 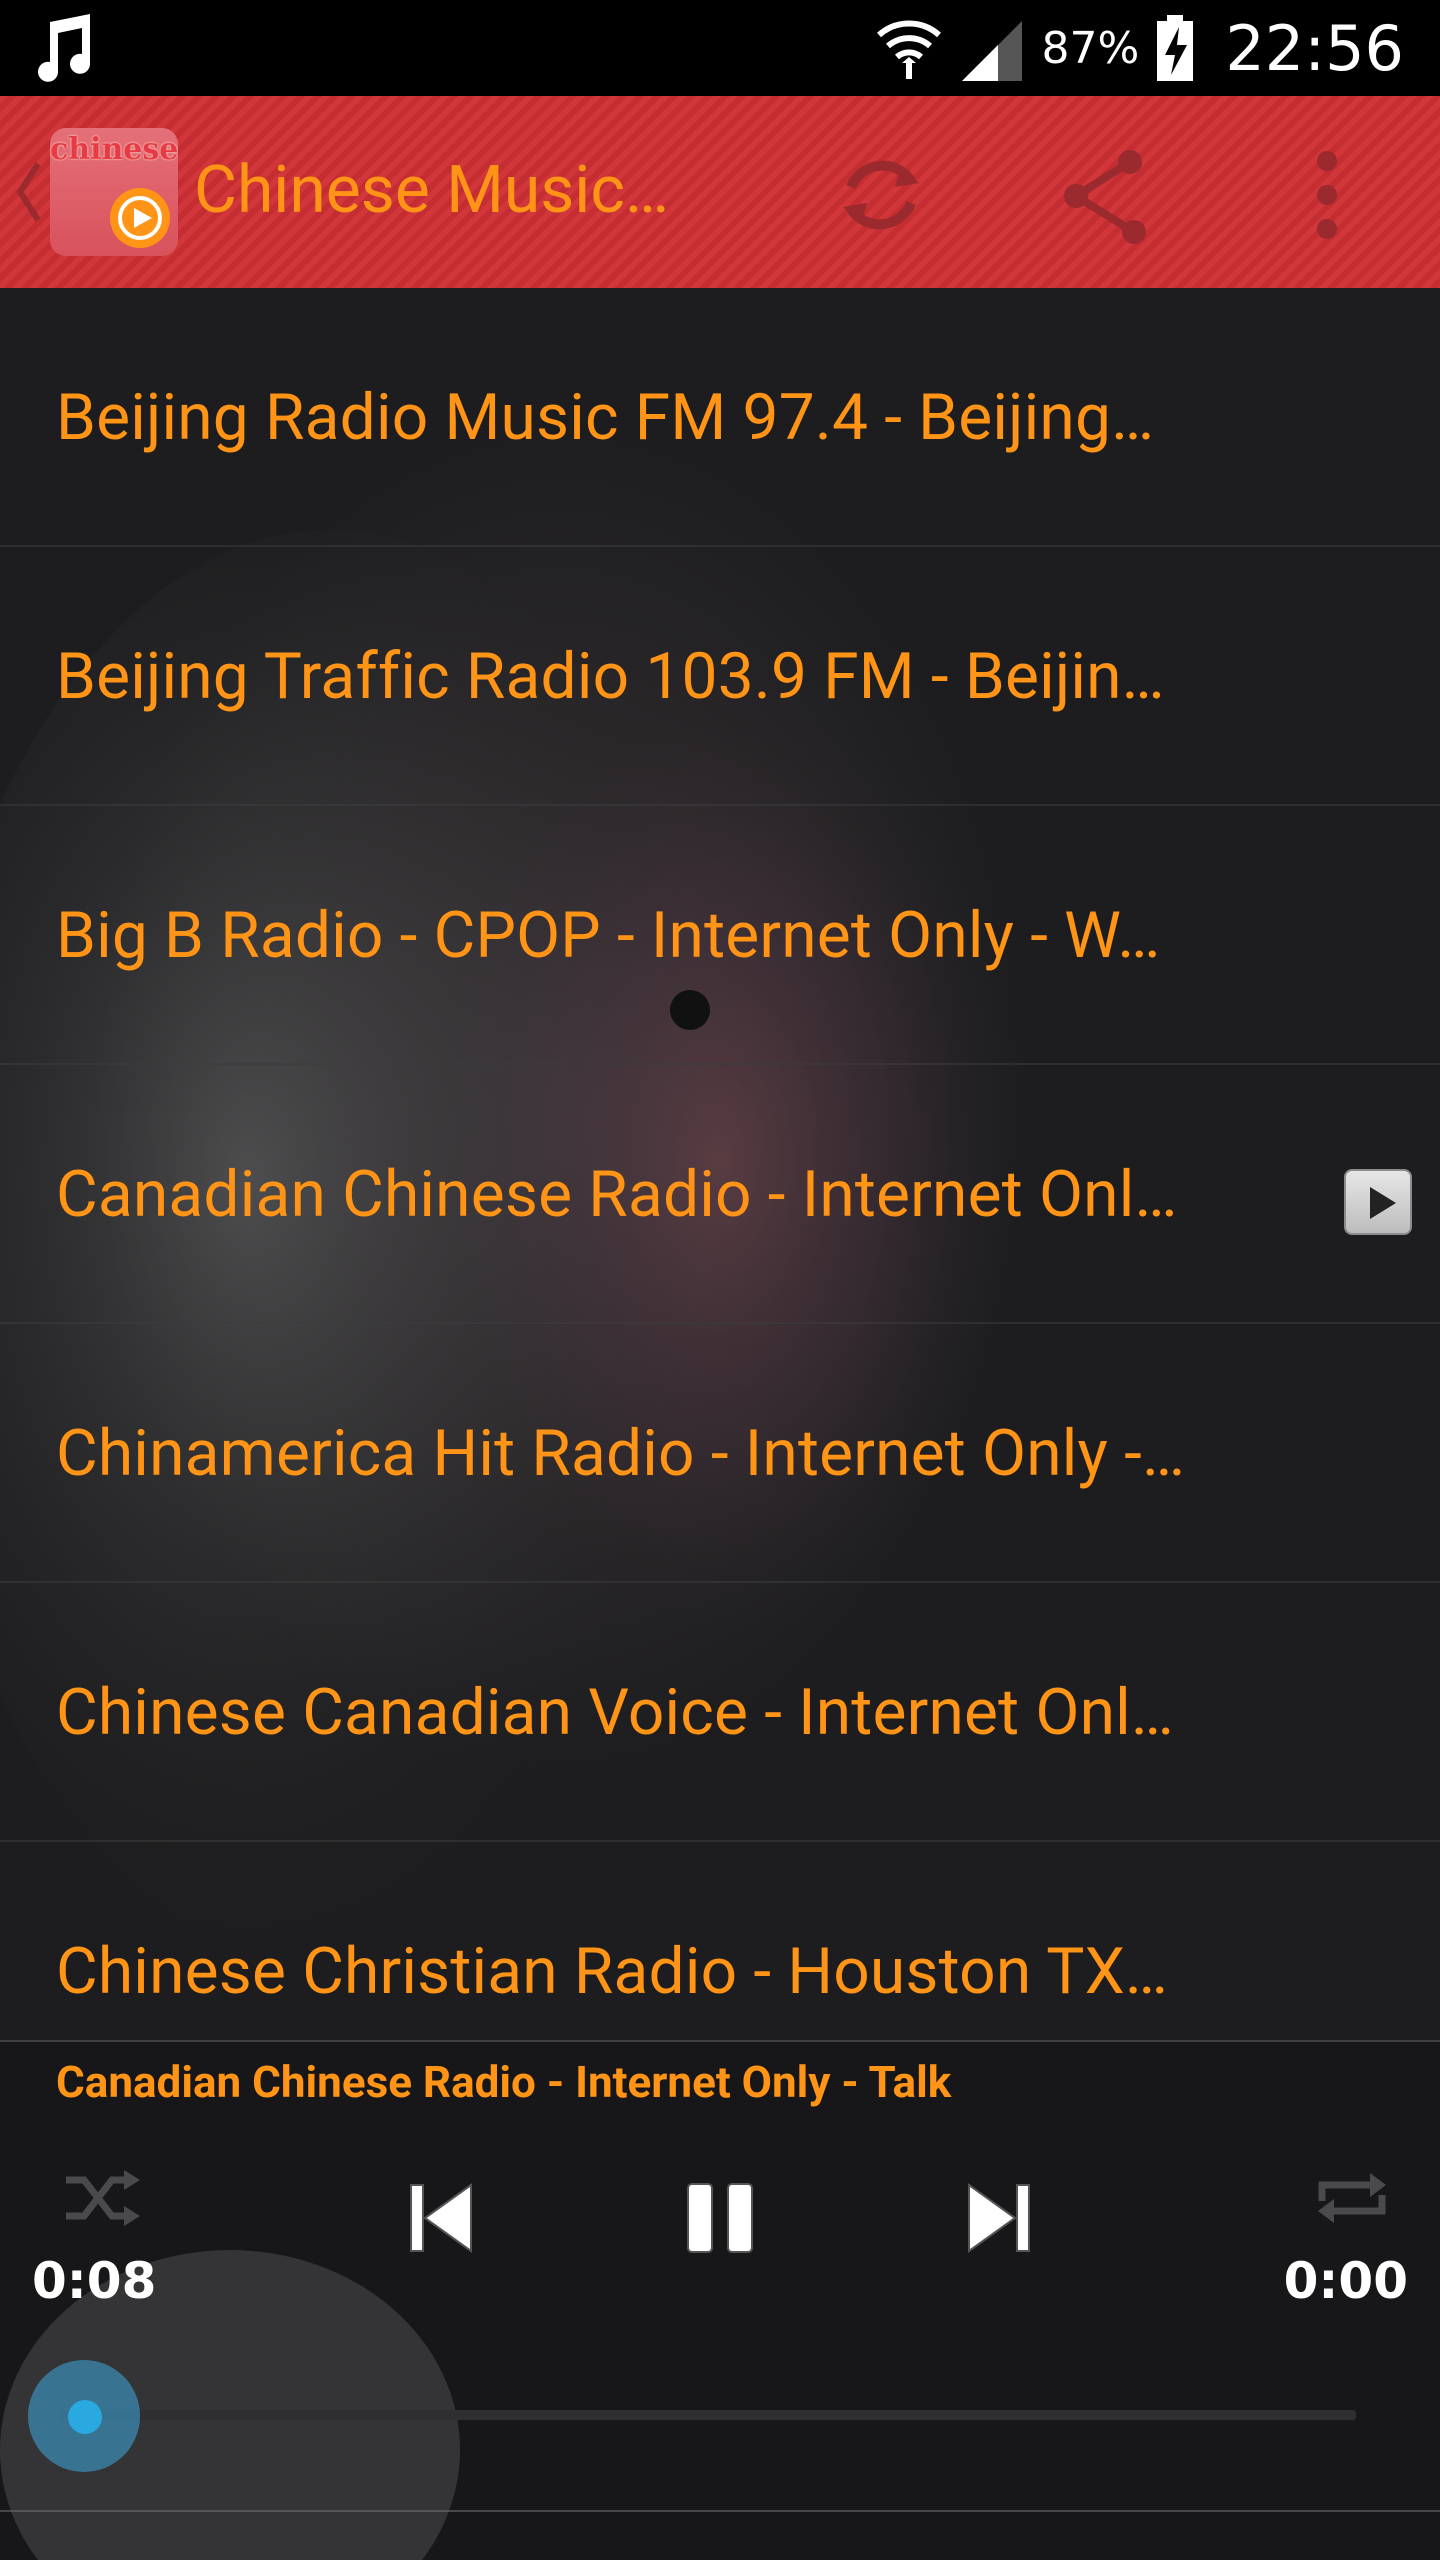 I want to click on play-circle-icon, so click(x=140, y=218).